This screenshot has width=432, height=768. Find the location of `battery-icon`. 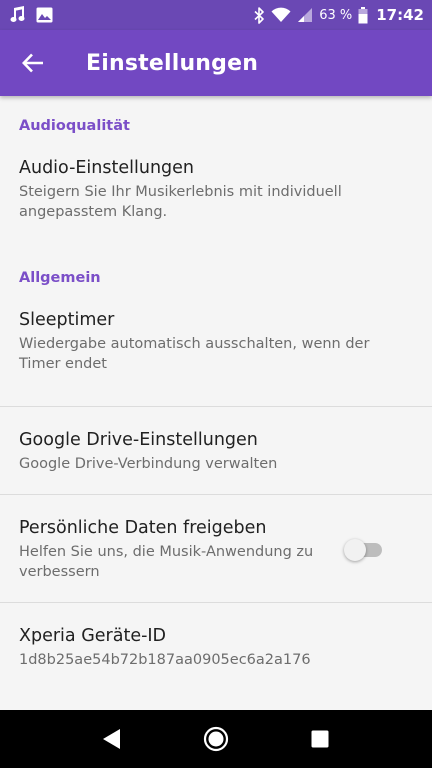

battery-icon is located at coordinates (363, 15).